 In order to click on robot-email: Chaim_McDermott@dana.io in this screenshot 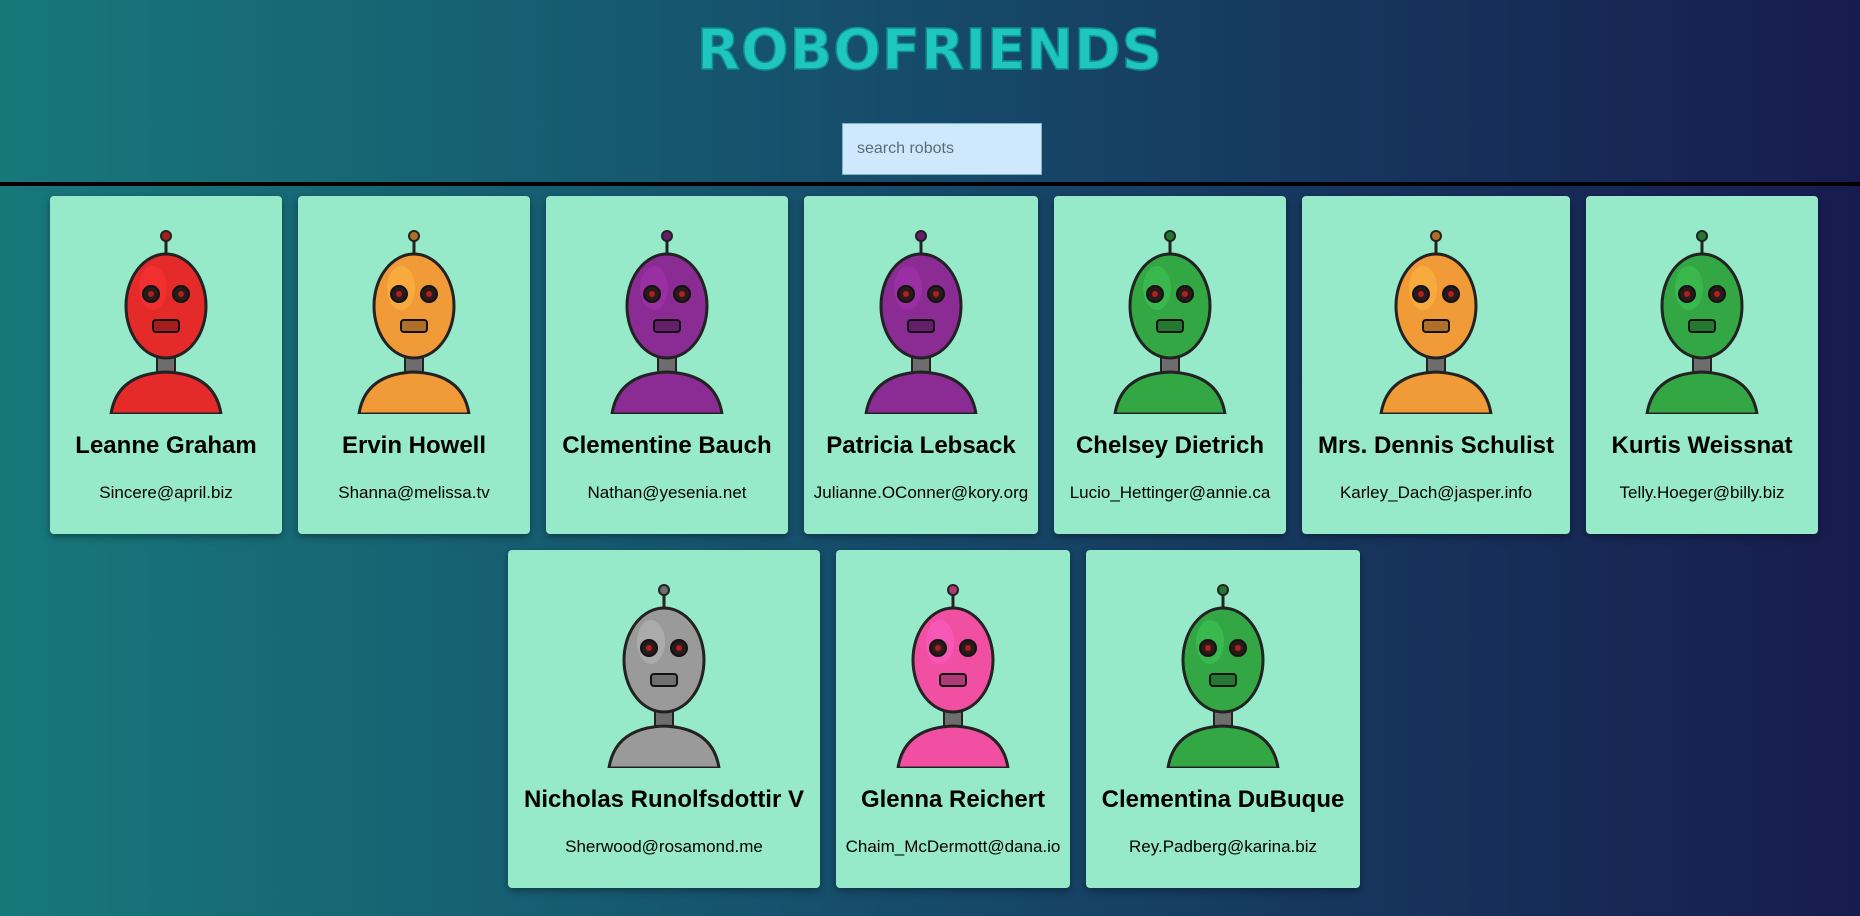, I will do `click(953, 846)`.